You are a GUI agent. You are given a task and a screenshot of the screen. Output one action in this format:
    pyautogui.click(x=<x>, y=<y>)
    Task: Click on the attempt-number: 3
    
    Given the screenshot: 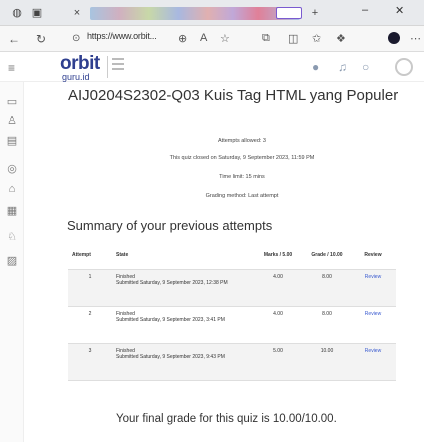 What is the action you would take?
    pyautogui.click(x=90, y=362)
    